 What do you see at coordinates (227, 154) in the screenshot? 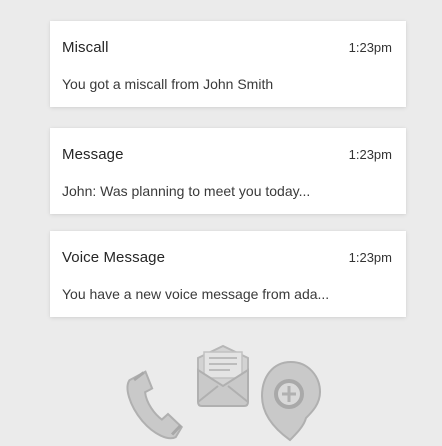
I see `notification-header: Message 1:23pm` at bounding box center [227, 154].